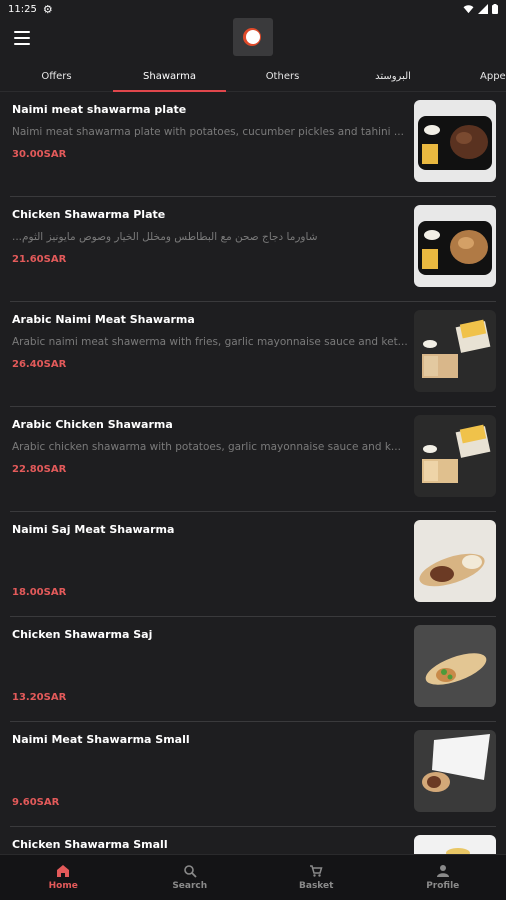  What do you see at coordinates (442, 871) in the screenshot?
I see `profile-icon` at bounding box center [442, 871].